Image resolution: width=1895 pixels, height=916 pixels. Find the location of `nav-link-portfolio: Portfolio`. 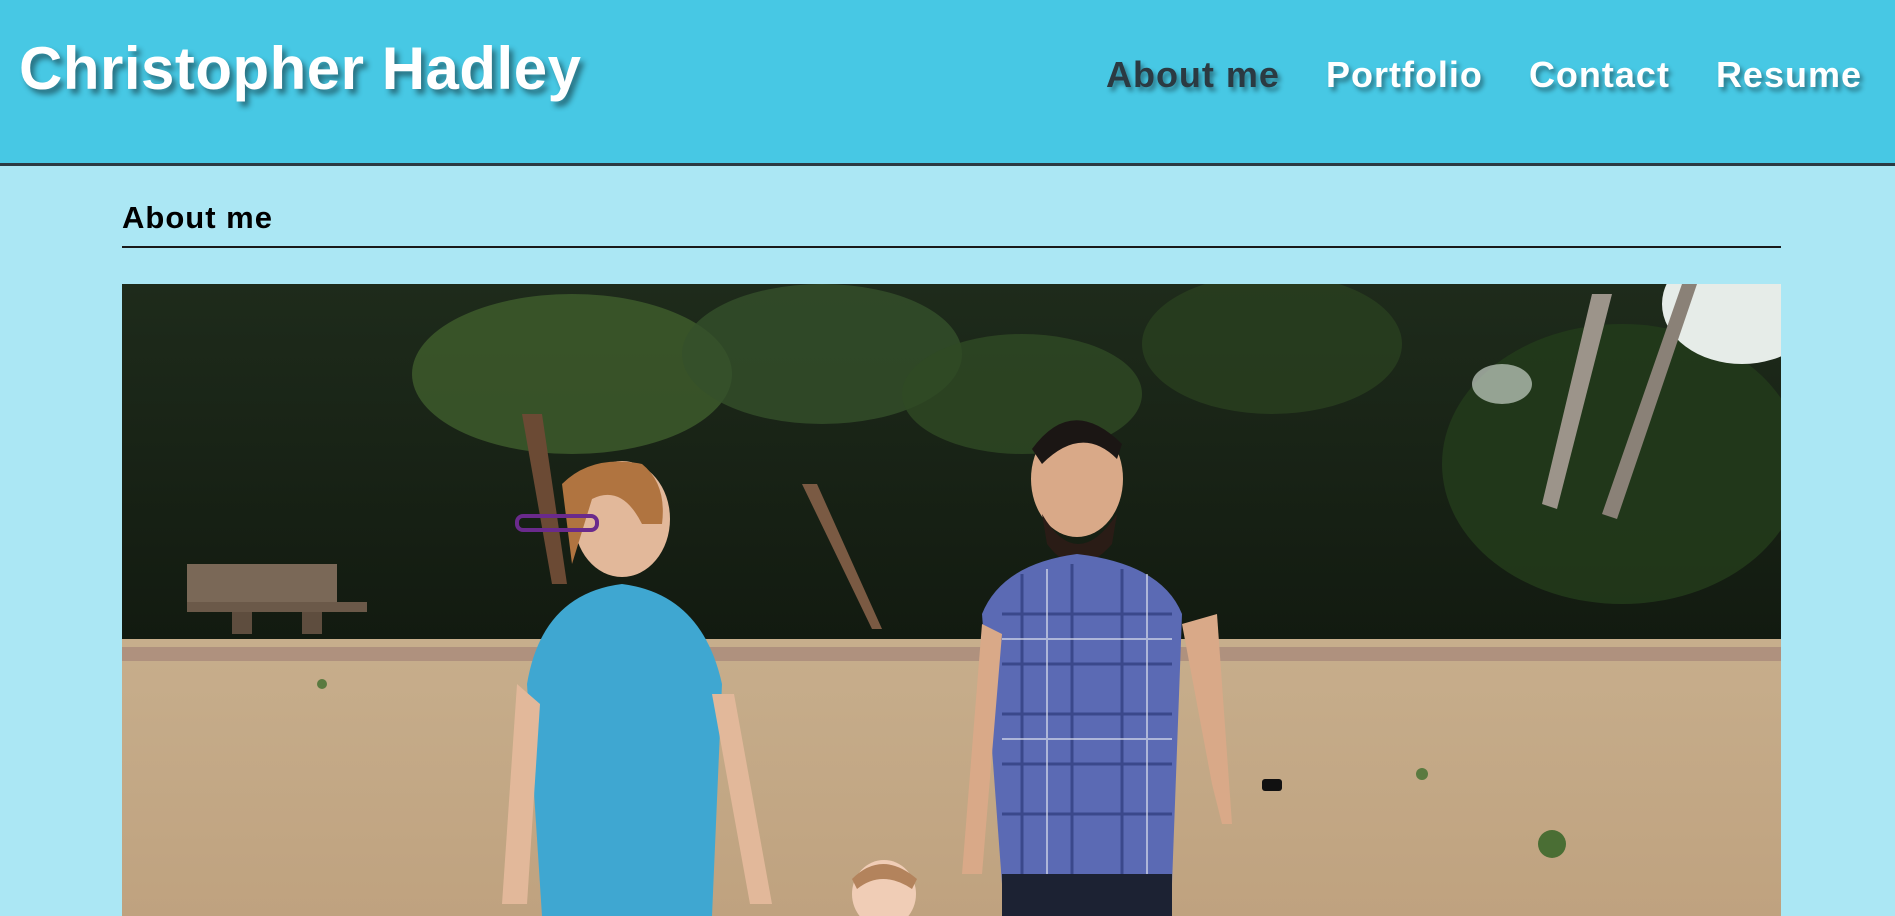

nav-link-portfolio: Portfolio is located at coordinates (1404, 75).